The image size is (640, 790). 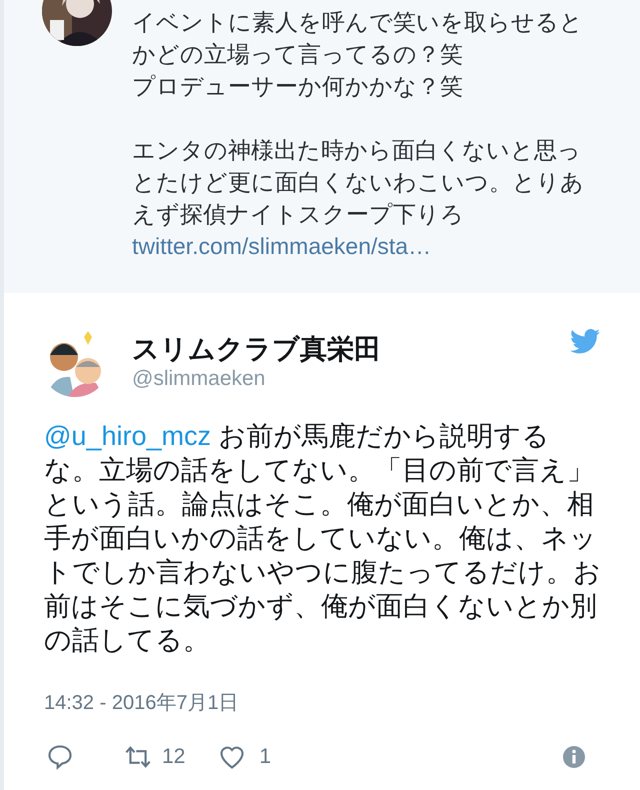 I want to click on bird-icon, so click(x=585, y=341).